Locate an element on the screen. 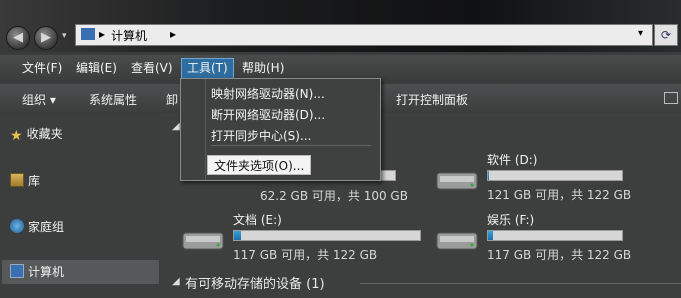  address-dropdown-icon: ▾ is located at coordinates (640, 33).